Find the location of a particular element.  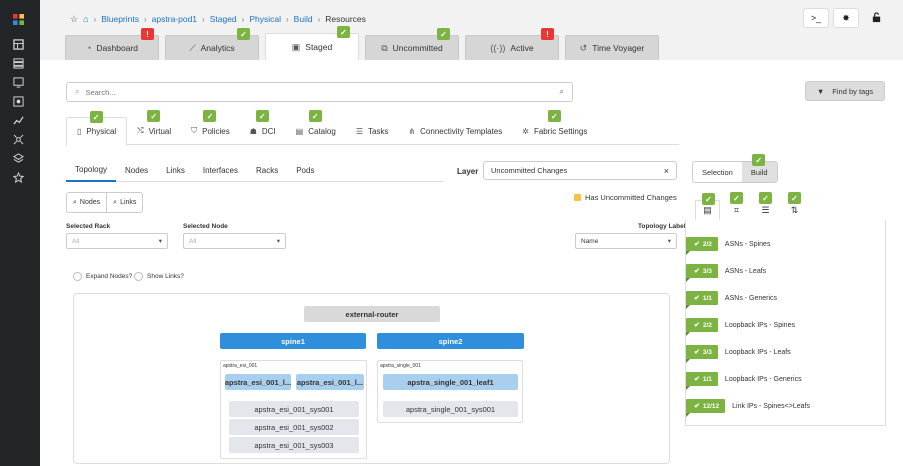

subtab-label: Fabric Settings is located at coordinates (560, 131).